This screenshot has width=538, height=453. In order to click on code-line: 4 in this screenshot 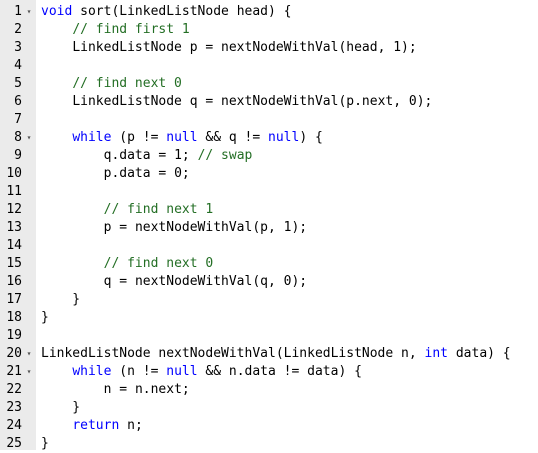, I will do `click(269, 66)`.